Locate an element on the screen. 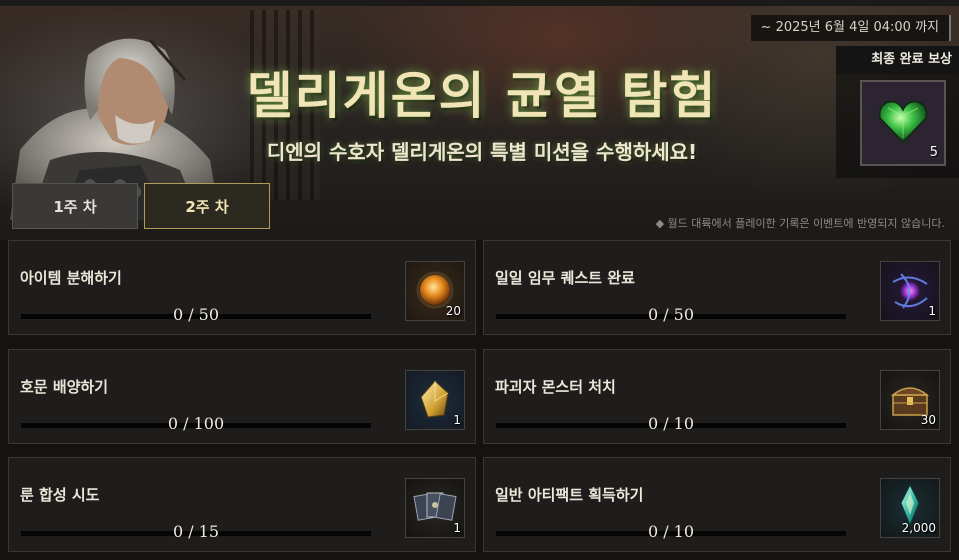 This screenshot has height=560, width=959. reward-count: 2,000 is located at coordinates (918, 528).